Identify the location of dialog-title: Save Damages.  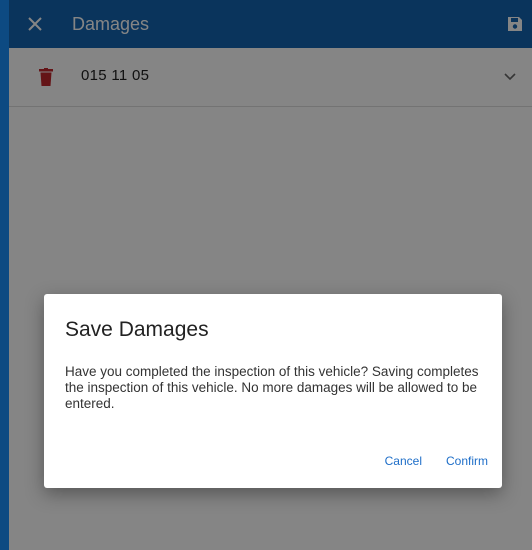
(137, 329).